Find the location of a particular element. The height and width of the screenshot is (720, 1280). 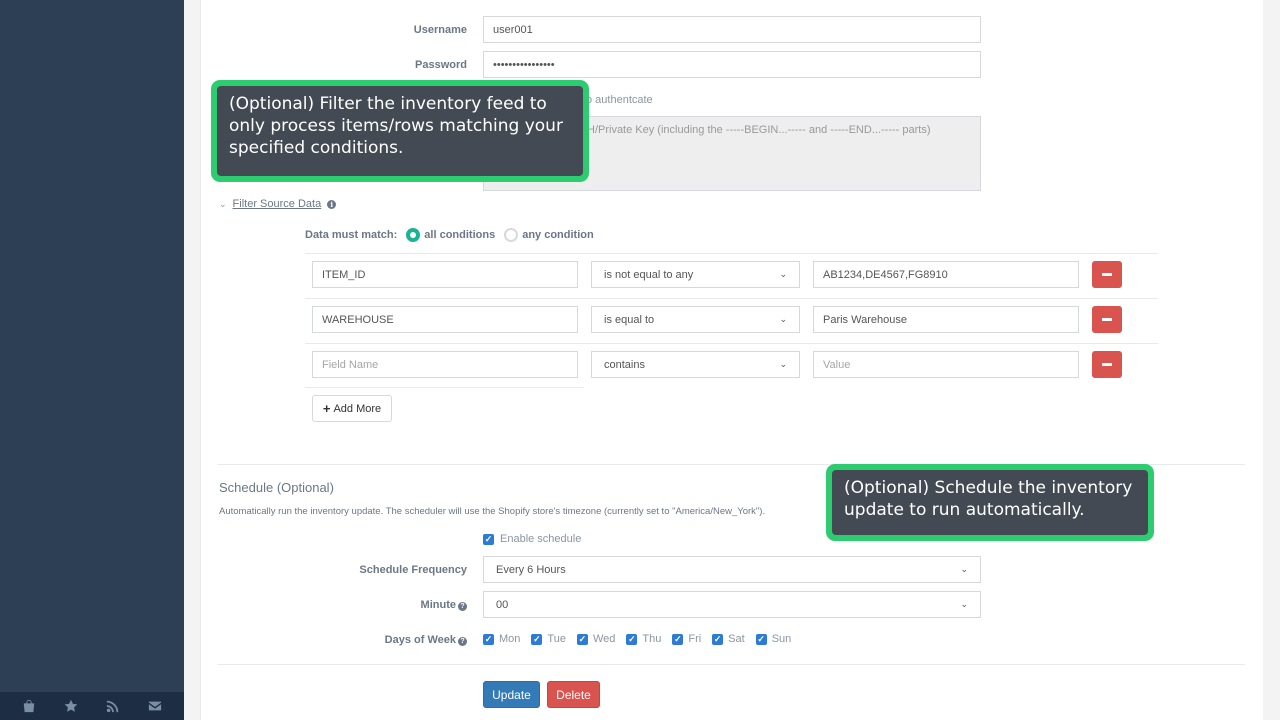

day-tue: ✓ Tue is located at coordinates (548, 639).